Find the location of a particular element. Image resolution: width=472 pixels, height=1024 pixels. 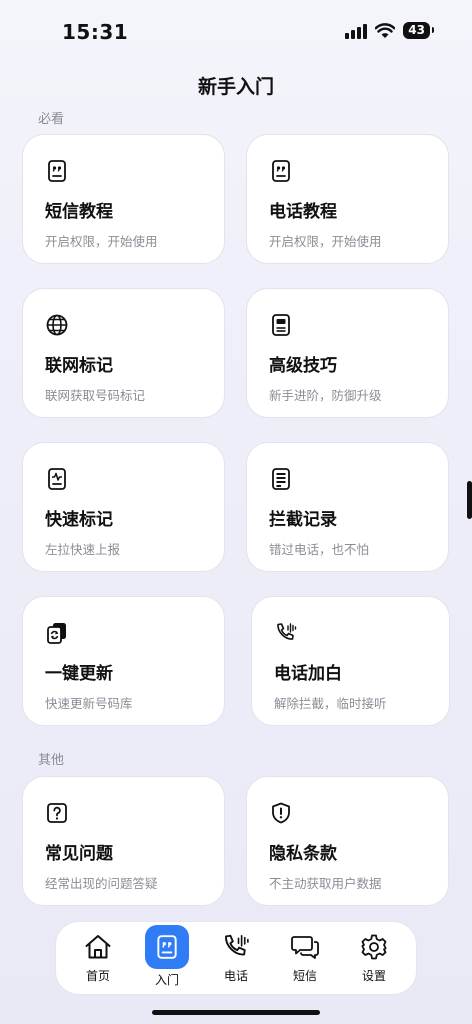

card-phone-tutorial: 电话教程 开启权限，开始使用 is located at coordinates (347, 199).